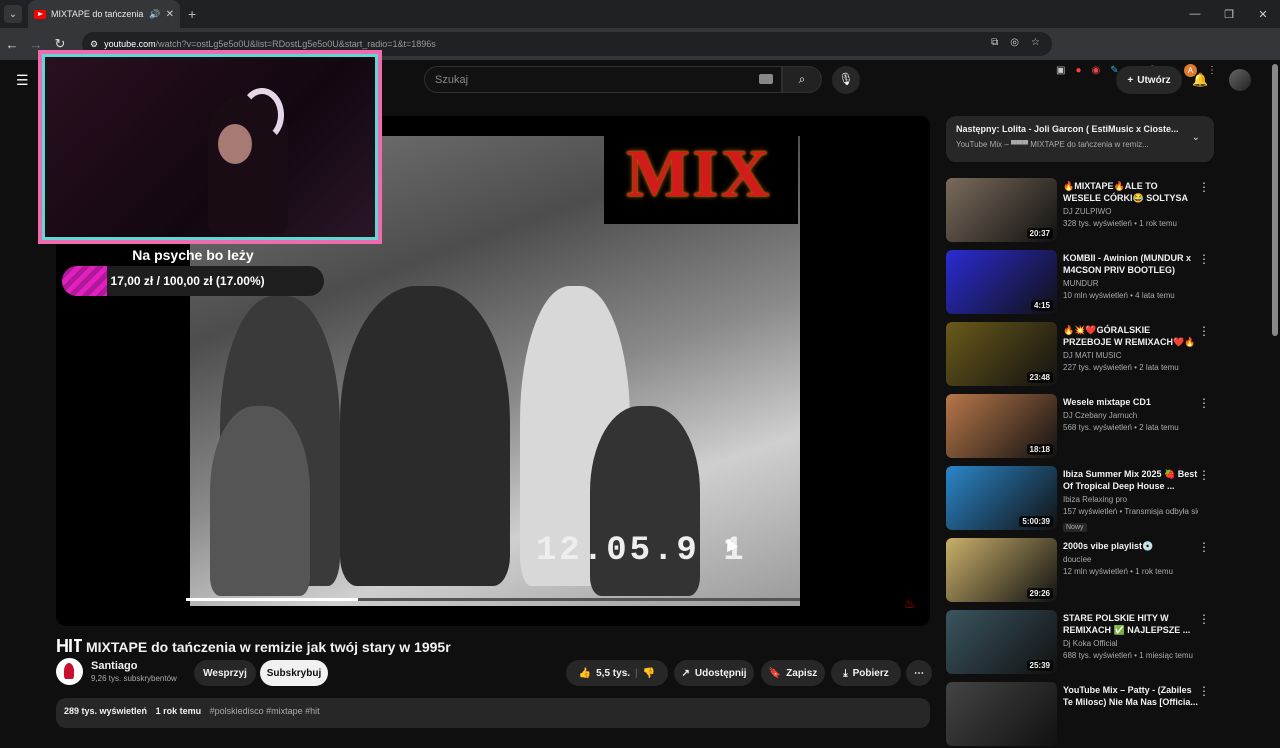 The width and height of the screenshot is (1280, 748). I want to click on create-button: + Utwórz, so click(1149, 80).